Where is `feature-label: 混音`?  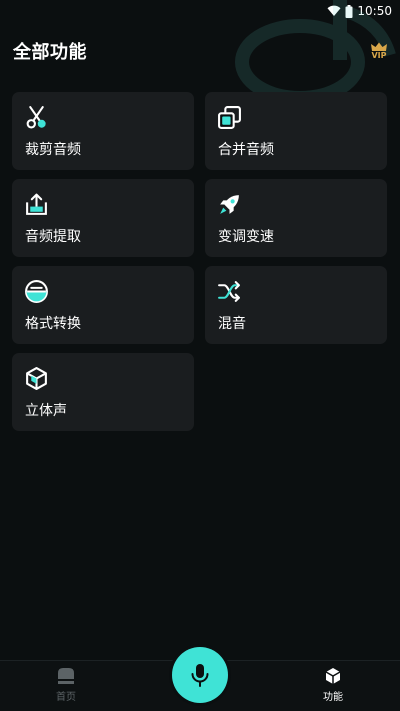 feature-label: 混音 is located at coordinates (232, 324).